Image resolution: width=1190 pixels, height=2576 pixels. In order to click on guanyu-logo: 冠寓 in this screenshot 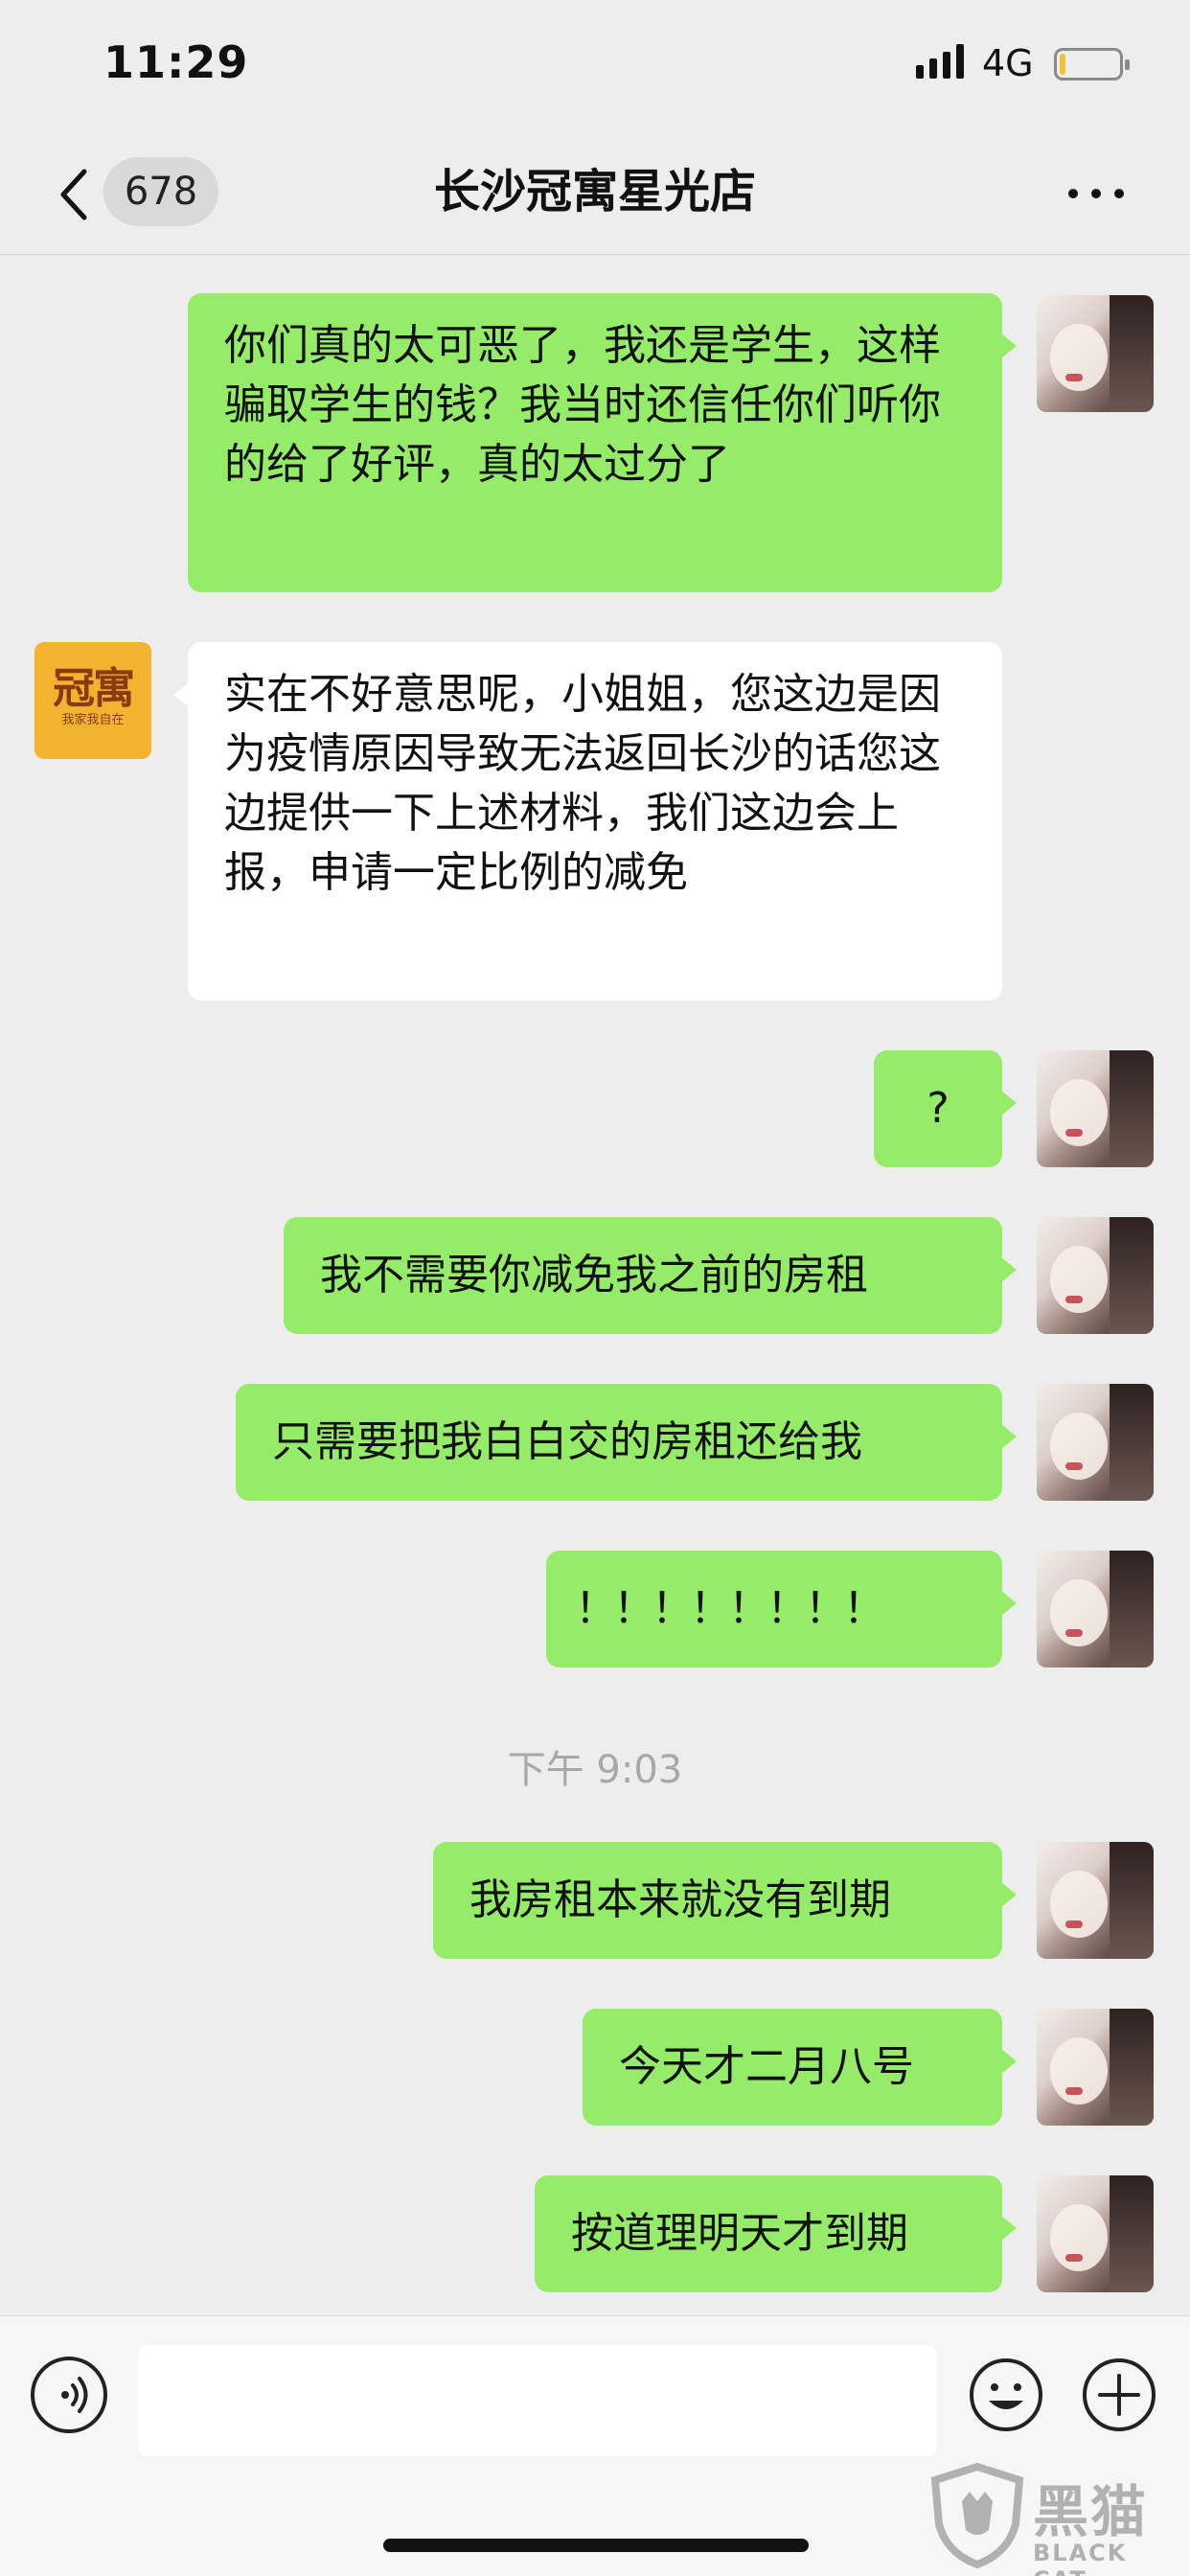, I will do `click(94, 688)`.